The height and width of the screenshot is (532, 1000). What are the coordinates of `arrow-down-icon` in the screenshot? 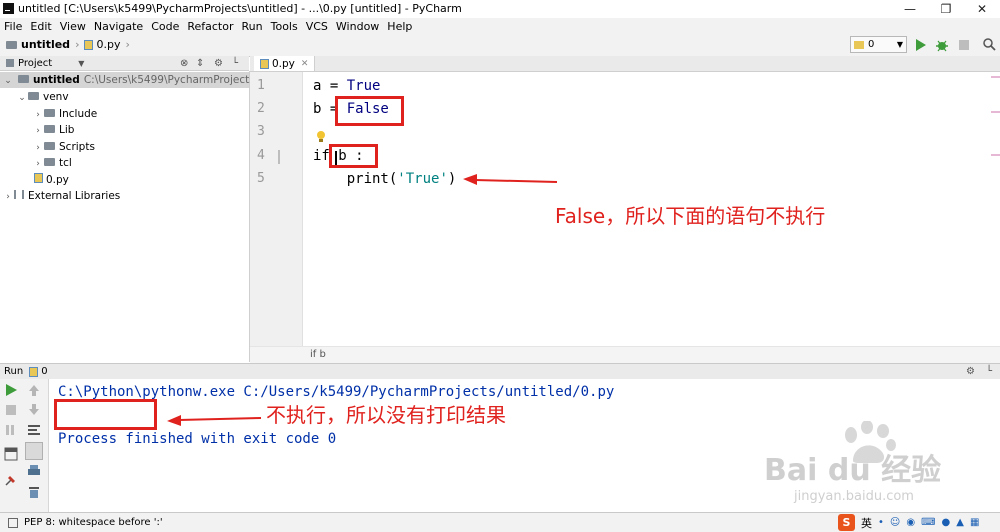 It's located at (34, 410).